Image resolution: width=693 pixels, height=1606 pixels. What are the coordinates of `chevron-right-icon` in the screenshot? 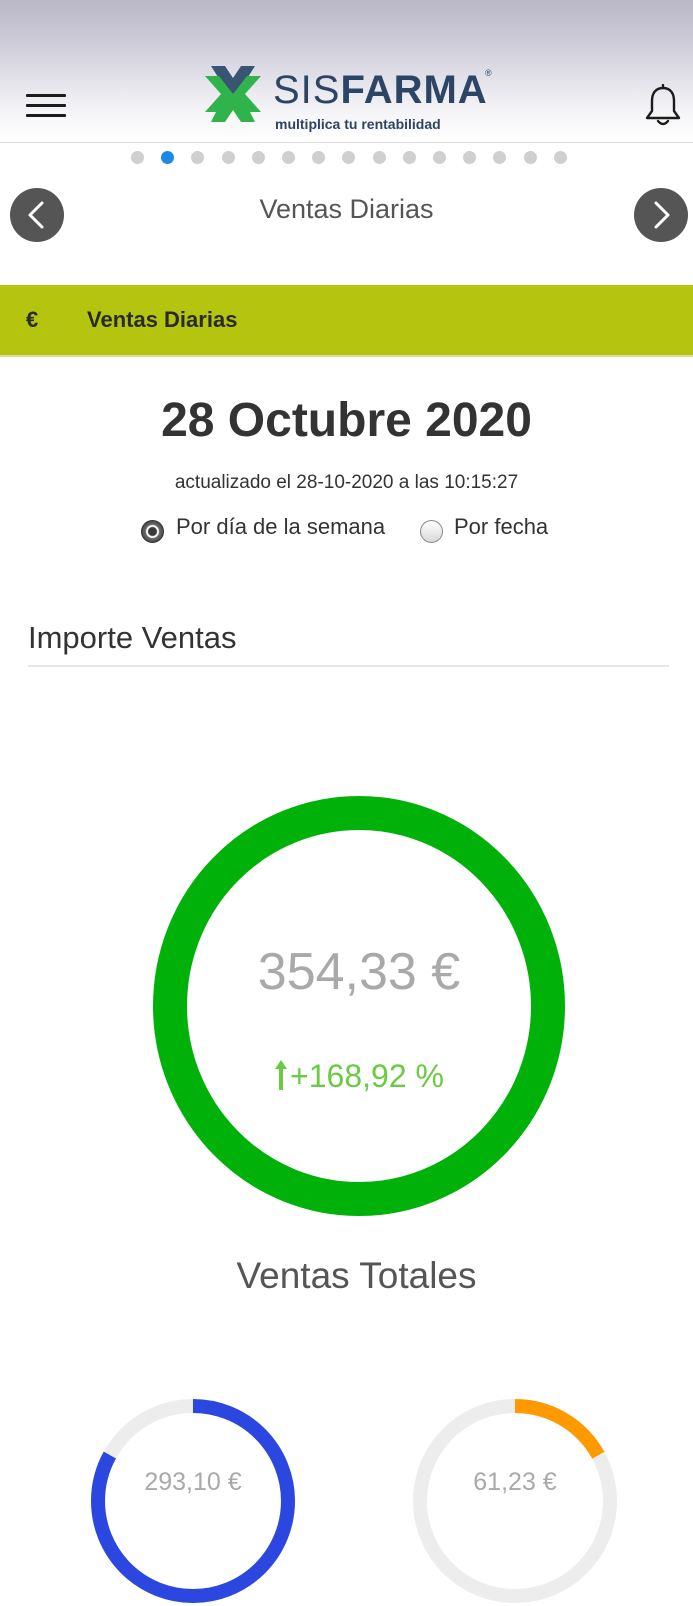 It's located at (662, 215).